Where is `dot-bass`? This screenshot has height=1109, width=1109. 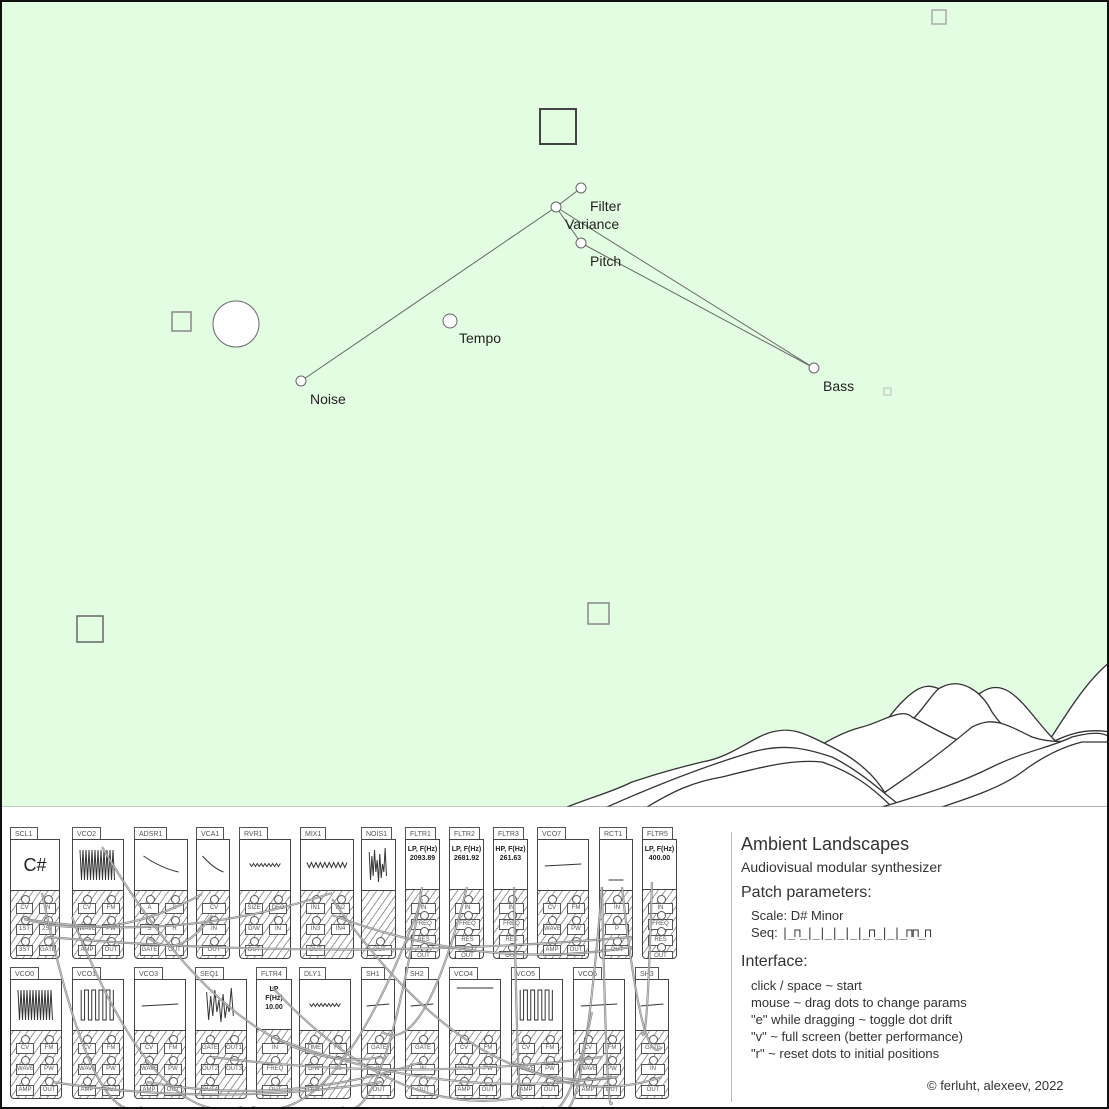
dot-bass is located at coordinates (814, 368).